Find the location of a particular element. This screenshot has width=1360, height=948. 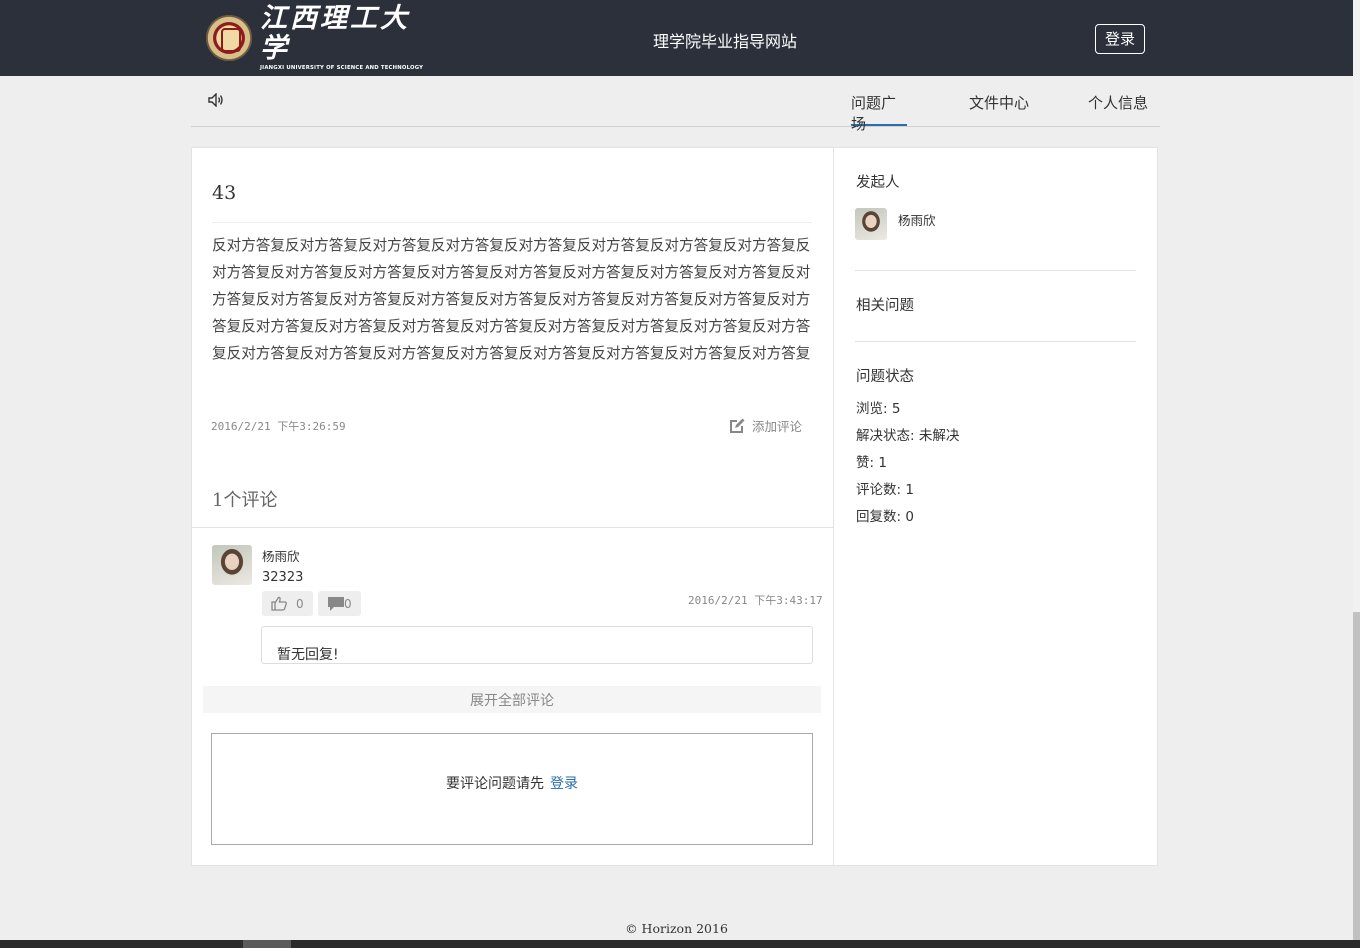

site-title: 理学院毕业指导网站 is located at coordinates (724, 41).